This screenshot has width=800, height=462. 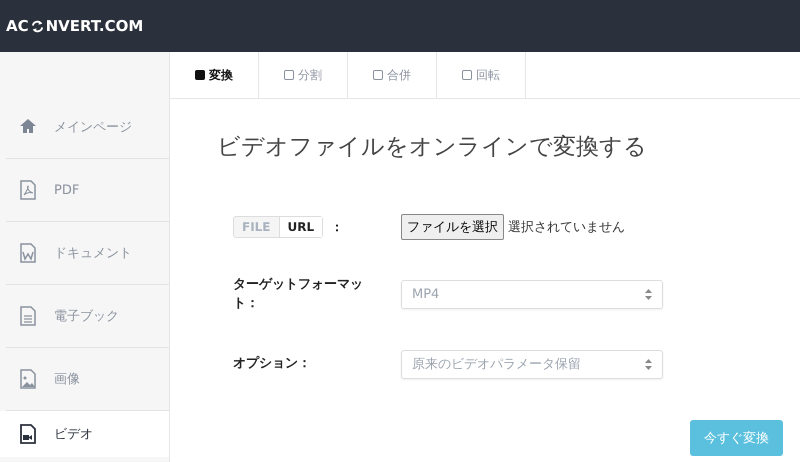 I want to click on filled-square-icon, so click(x=200, y=75).